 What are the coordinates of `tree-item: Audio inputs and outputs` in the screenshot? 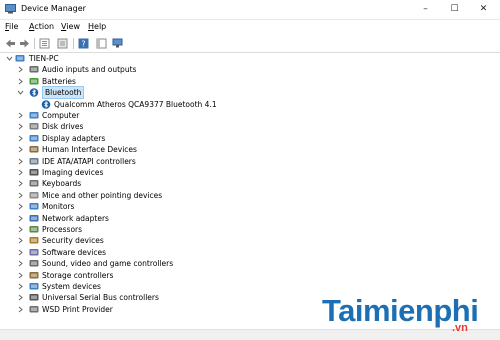 It's located at (250, 69).